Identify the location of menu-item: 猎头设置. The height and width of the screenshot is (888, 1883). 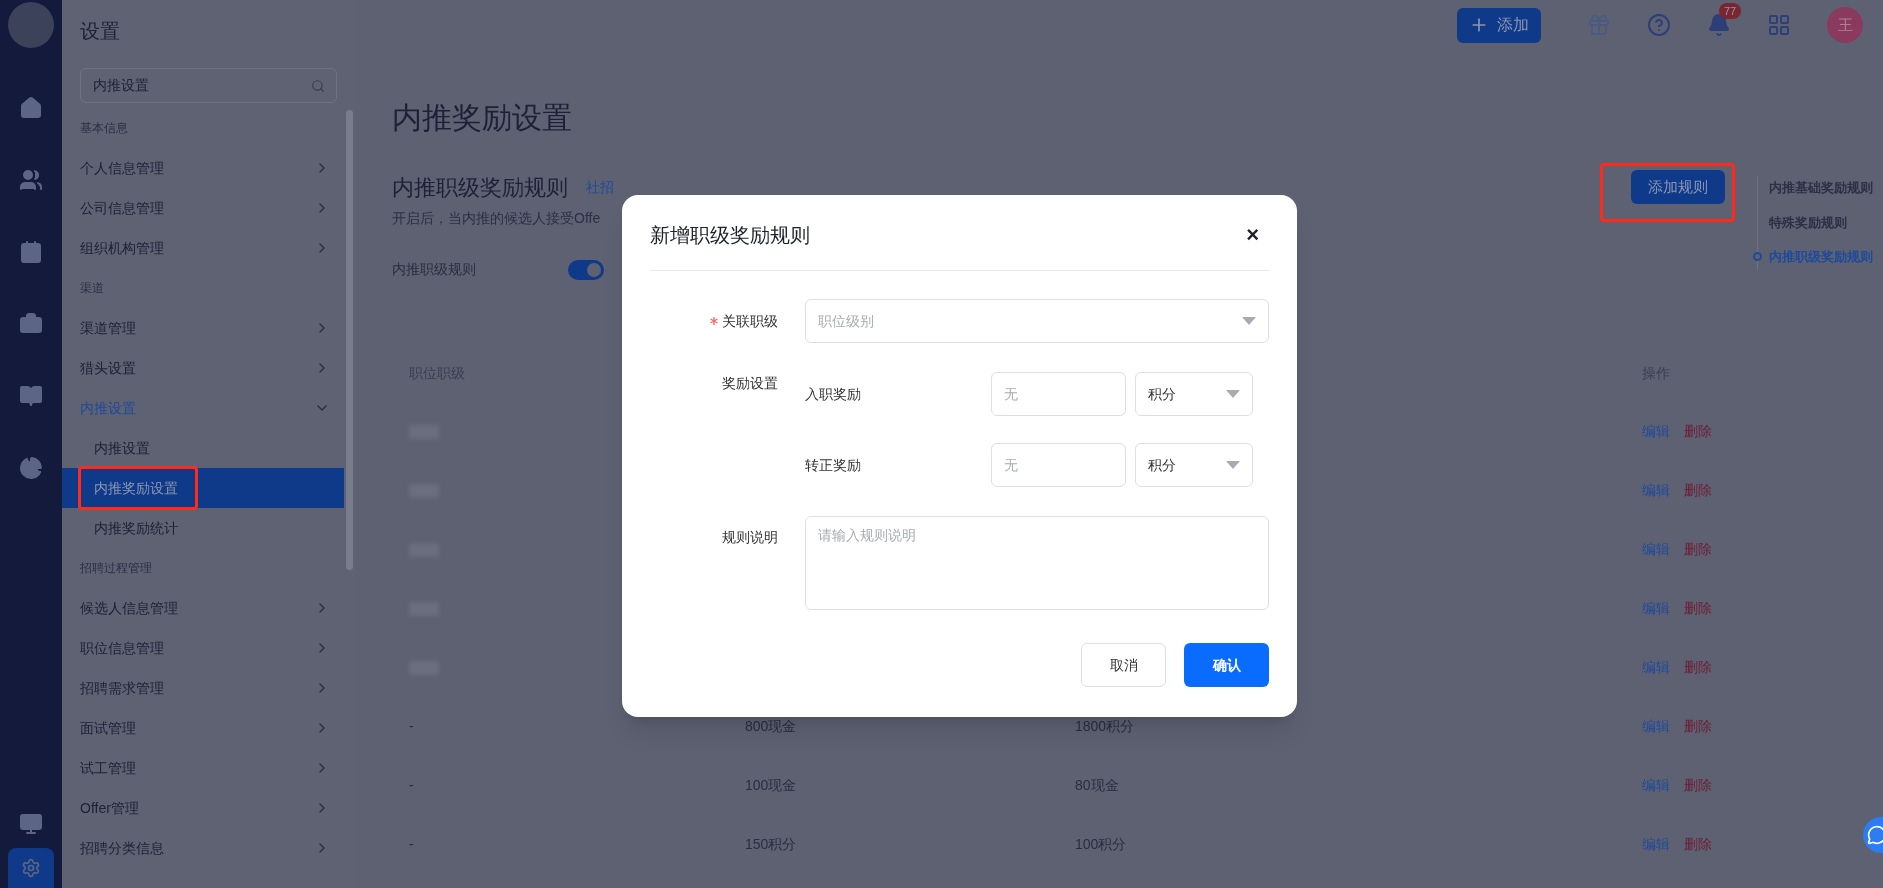
(203, 368).